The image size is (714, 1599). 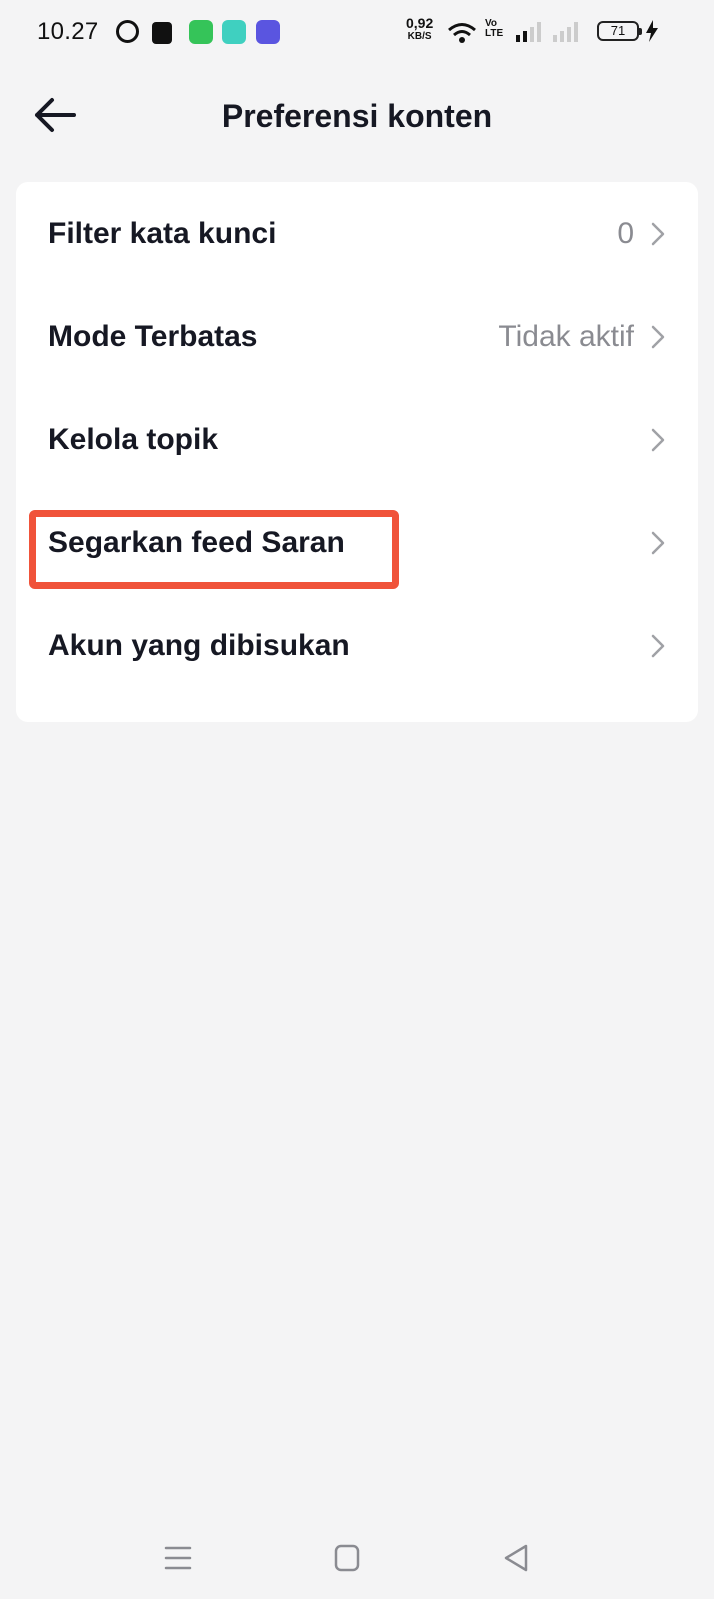 What do you see at coordinates (357, 32) in the screenshot?
I see `status-bar: 10.27 0,92 KB/S Vo LTE 71` at bounding box center [357, 32].